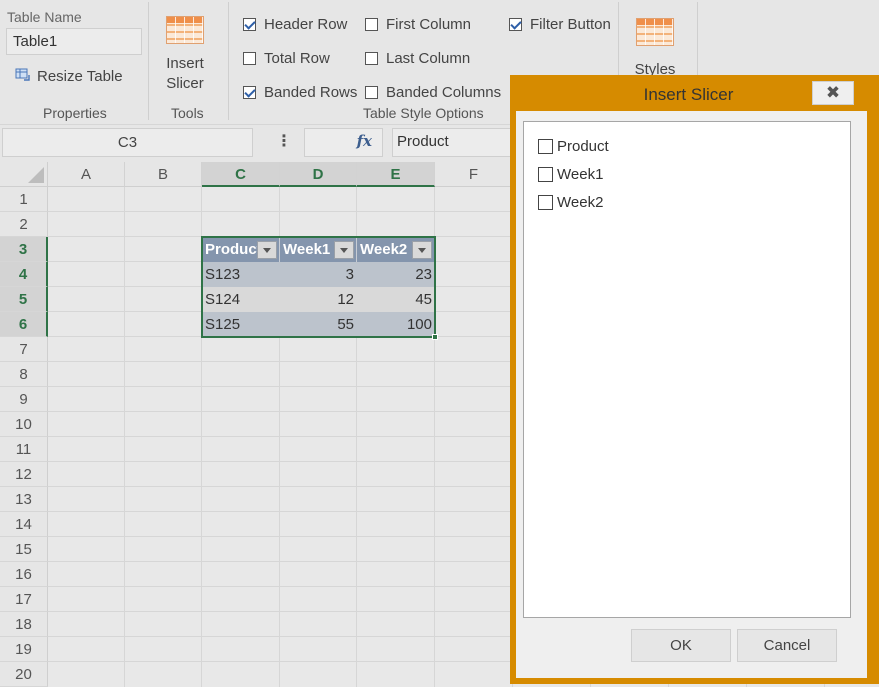 The height and width of the screenshot is (687, 879). I want to click on row-header-12: 12, so click(24, 474).